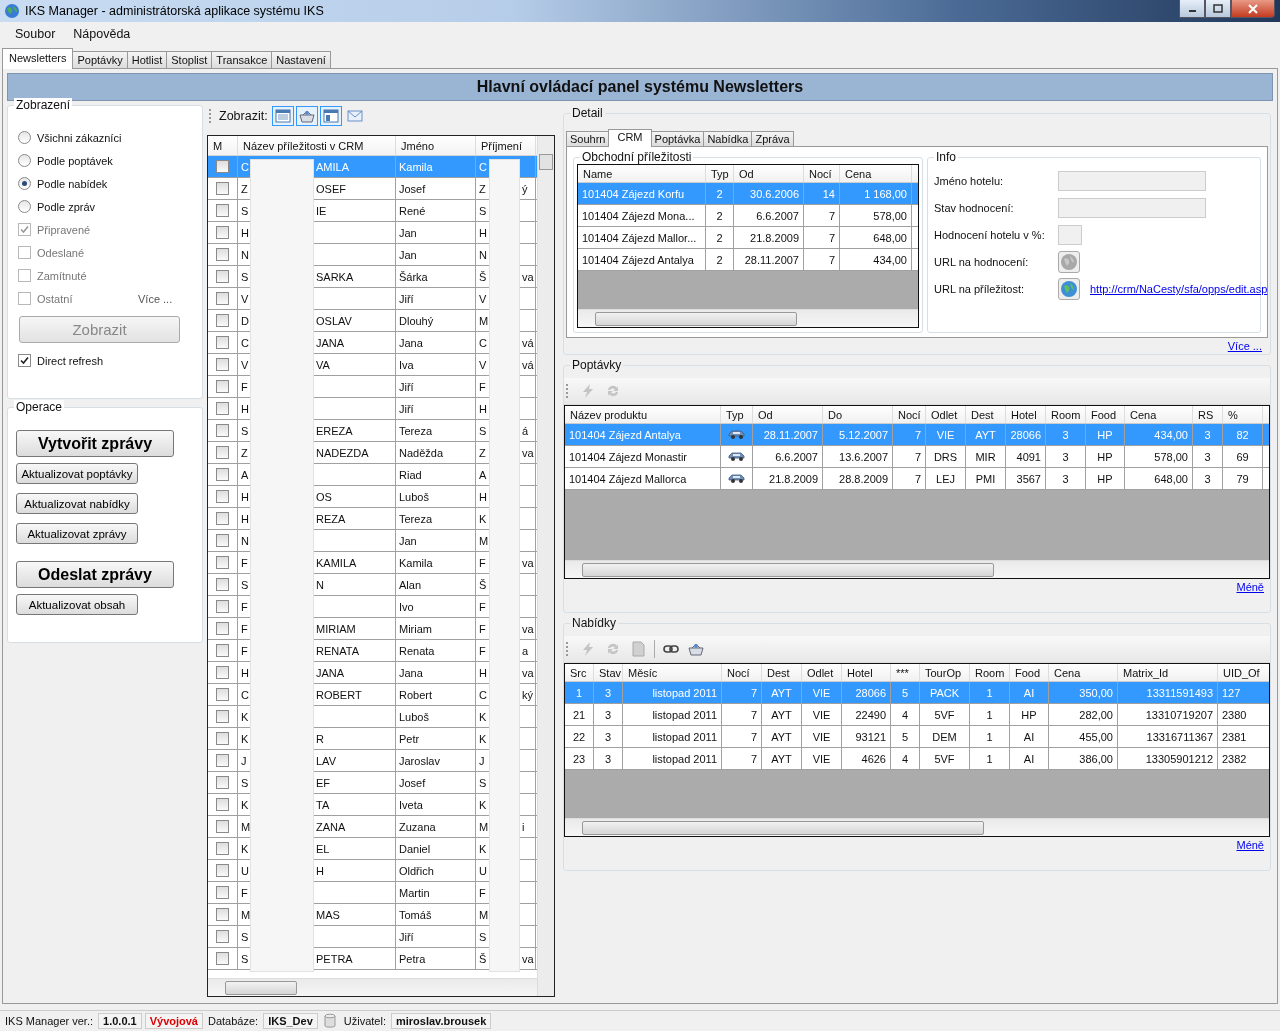 This screenshot has height=1031, width=1280. What do you see at coordinates (1253, 9) in the screenshot?
I see `close-button` at bounding box center [1253, 9].